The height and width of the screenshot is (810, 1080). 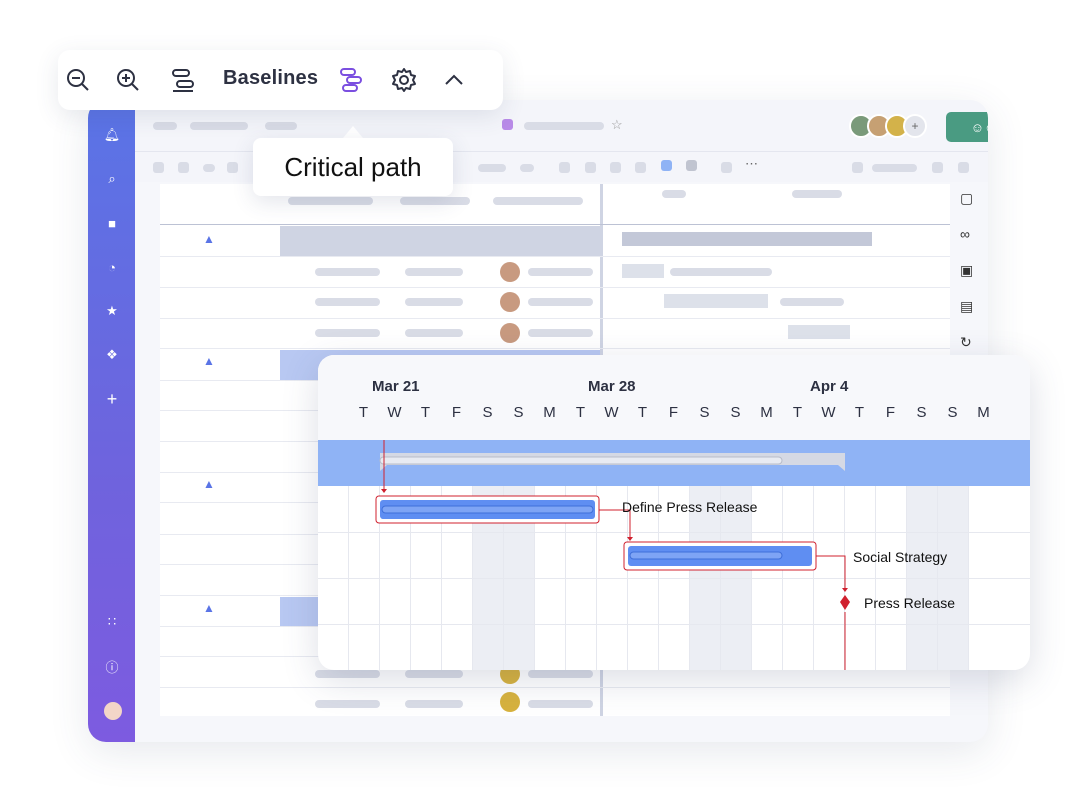 I want to click on star-outline-icon: ☆, so click(x=617, y=125).